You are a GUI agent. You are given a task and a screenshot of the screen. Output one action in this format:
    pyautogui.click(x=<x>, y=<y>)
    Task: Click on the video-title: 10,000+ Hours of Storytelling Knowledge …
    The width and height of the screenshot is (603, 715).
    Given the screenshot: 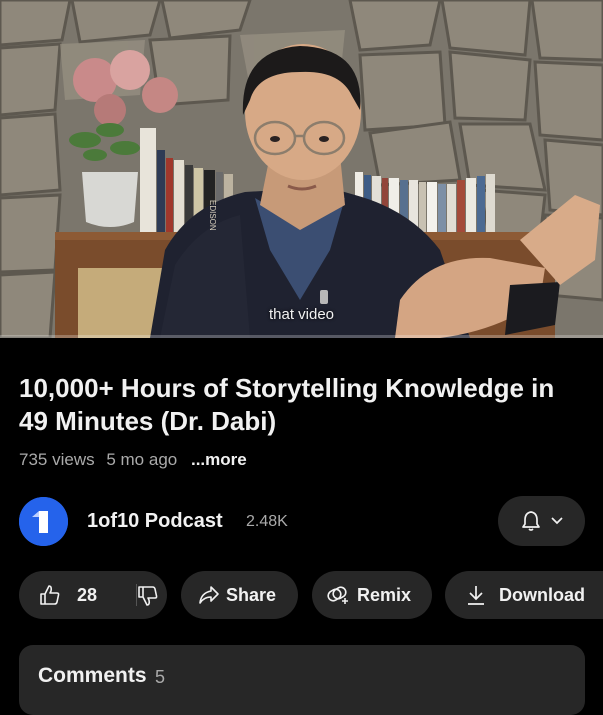 What is the action you would take?
    pyautogui.click(x=304, y=405)
    